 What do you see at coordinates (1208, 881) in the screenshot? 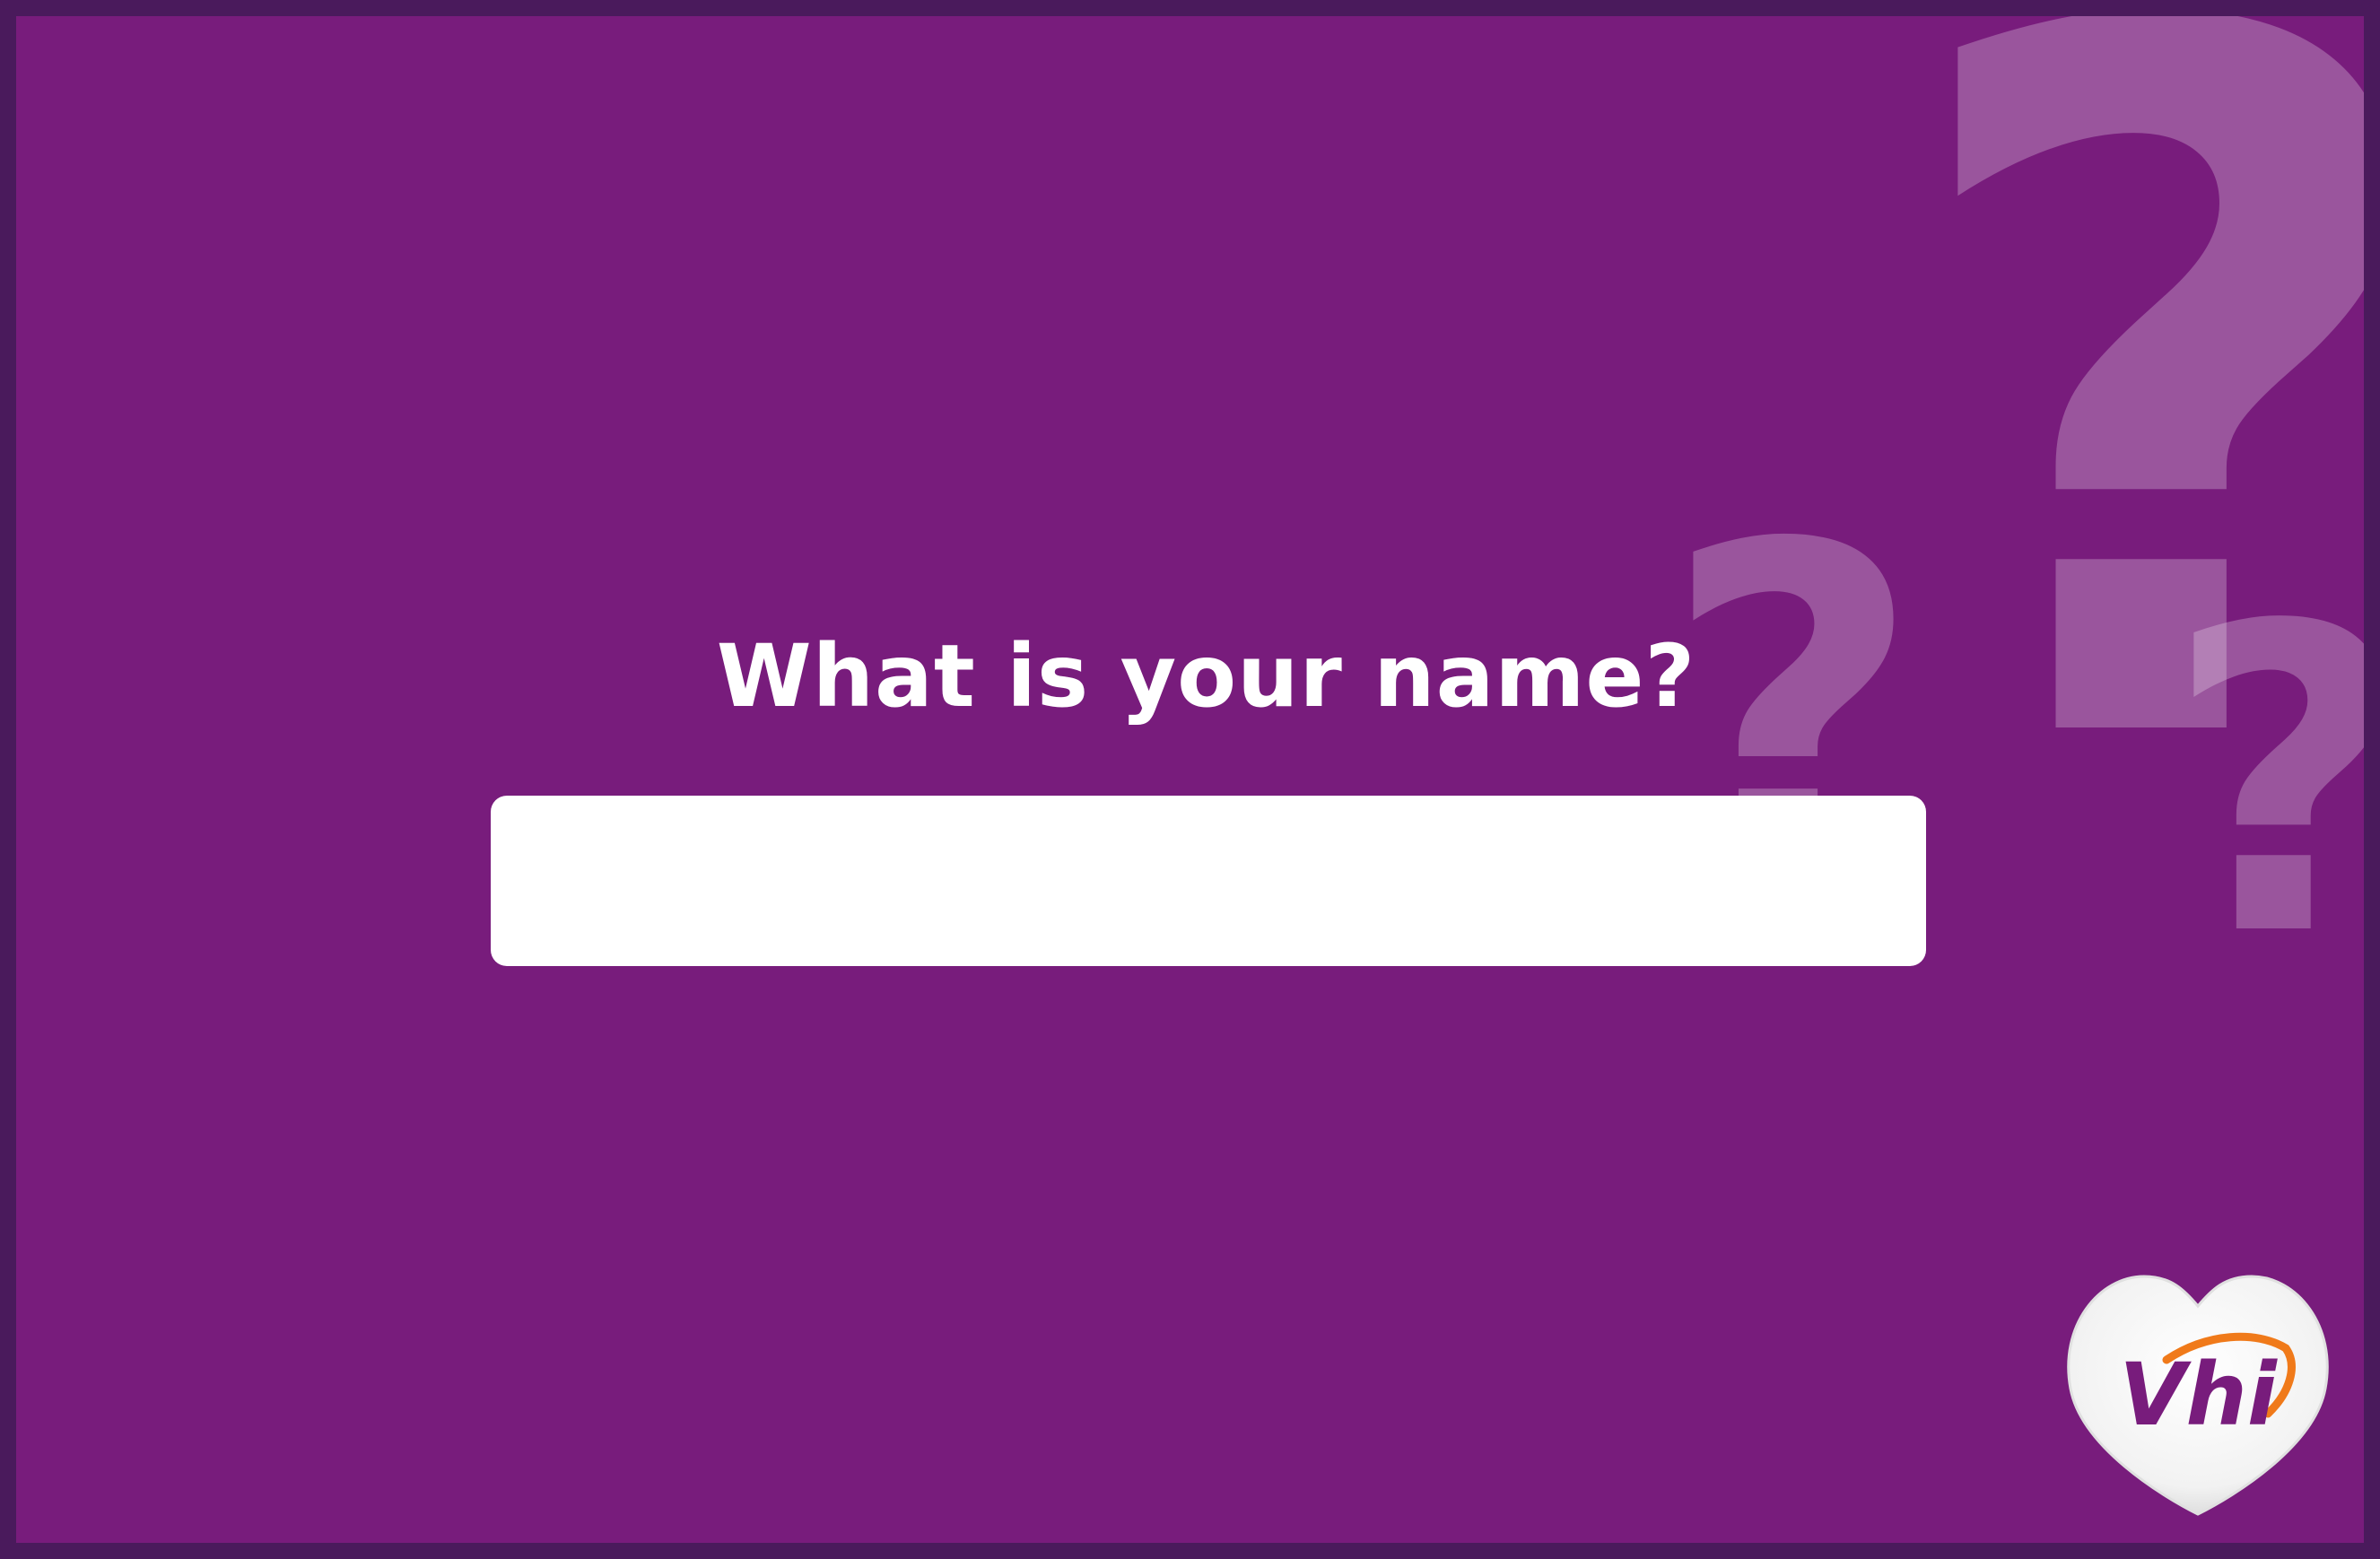
I see `name-input` at bounding box center [1208, 881].